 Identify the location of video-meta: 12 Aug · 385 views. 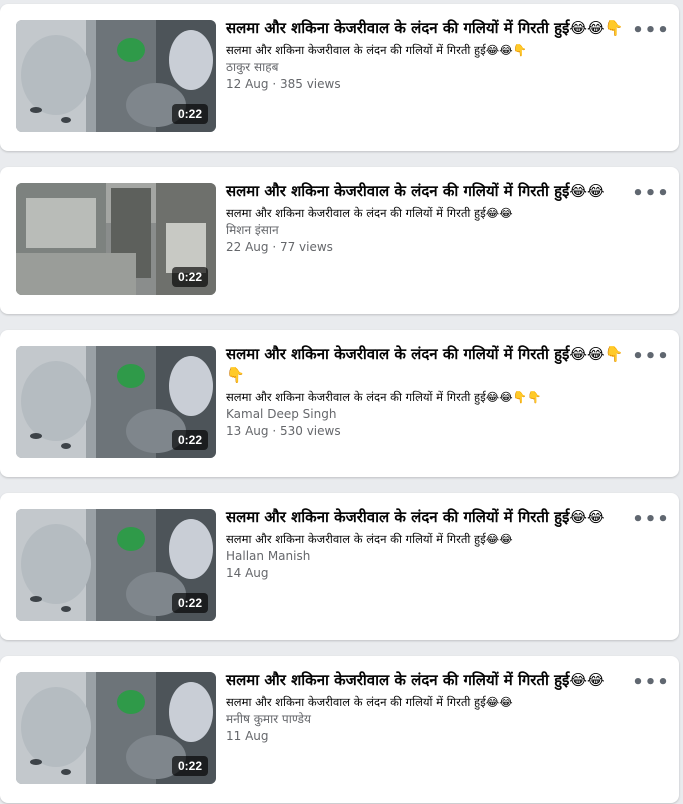
(430, 84).